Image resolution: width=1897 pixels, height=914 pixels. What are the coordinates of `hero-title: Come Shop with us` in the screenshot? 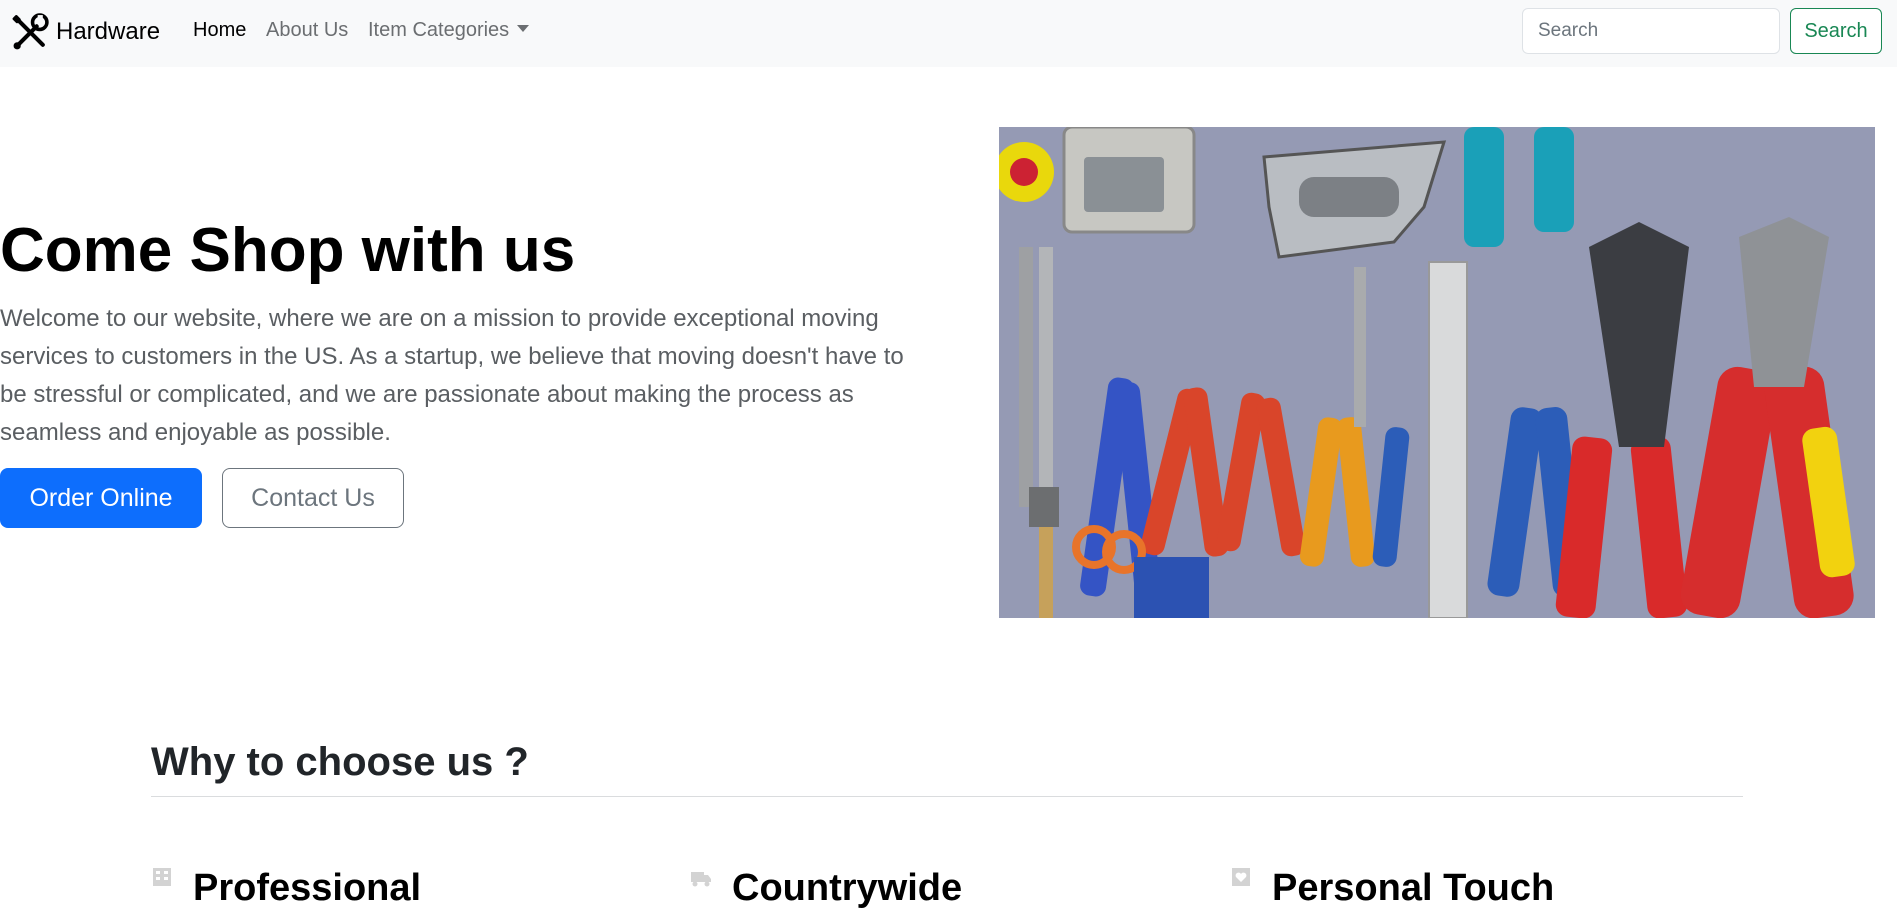 It's located at (288, 250).